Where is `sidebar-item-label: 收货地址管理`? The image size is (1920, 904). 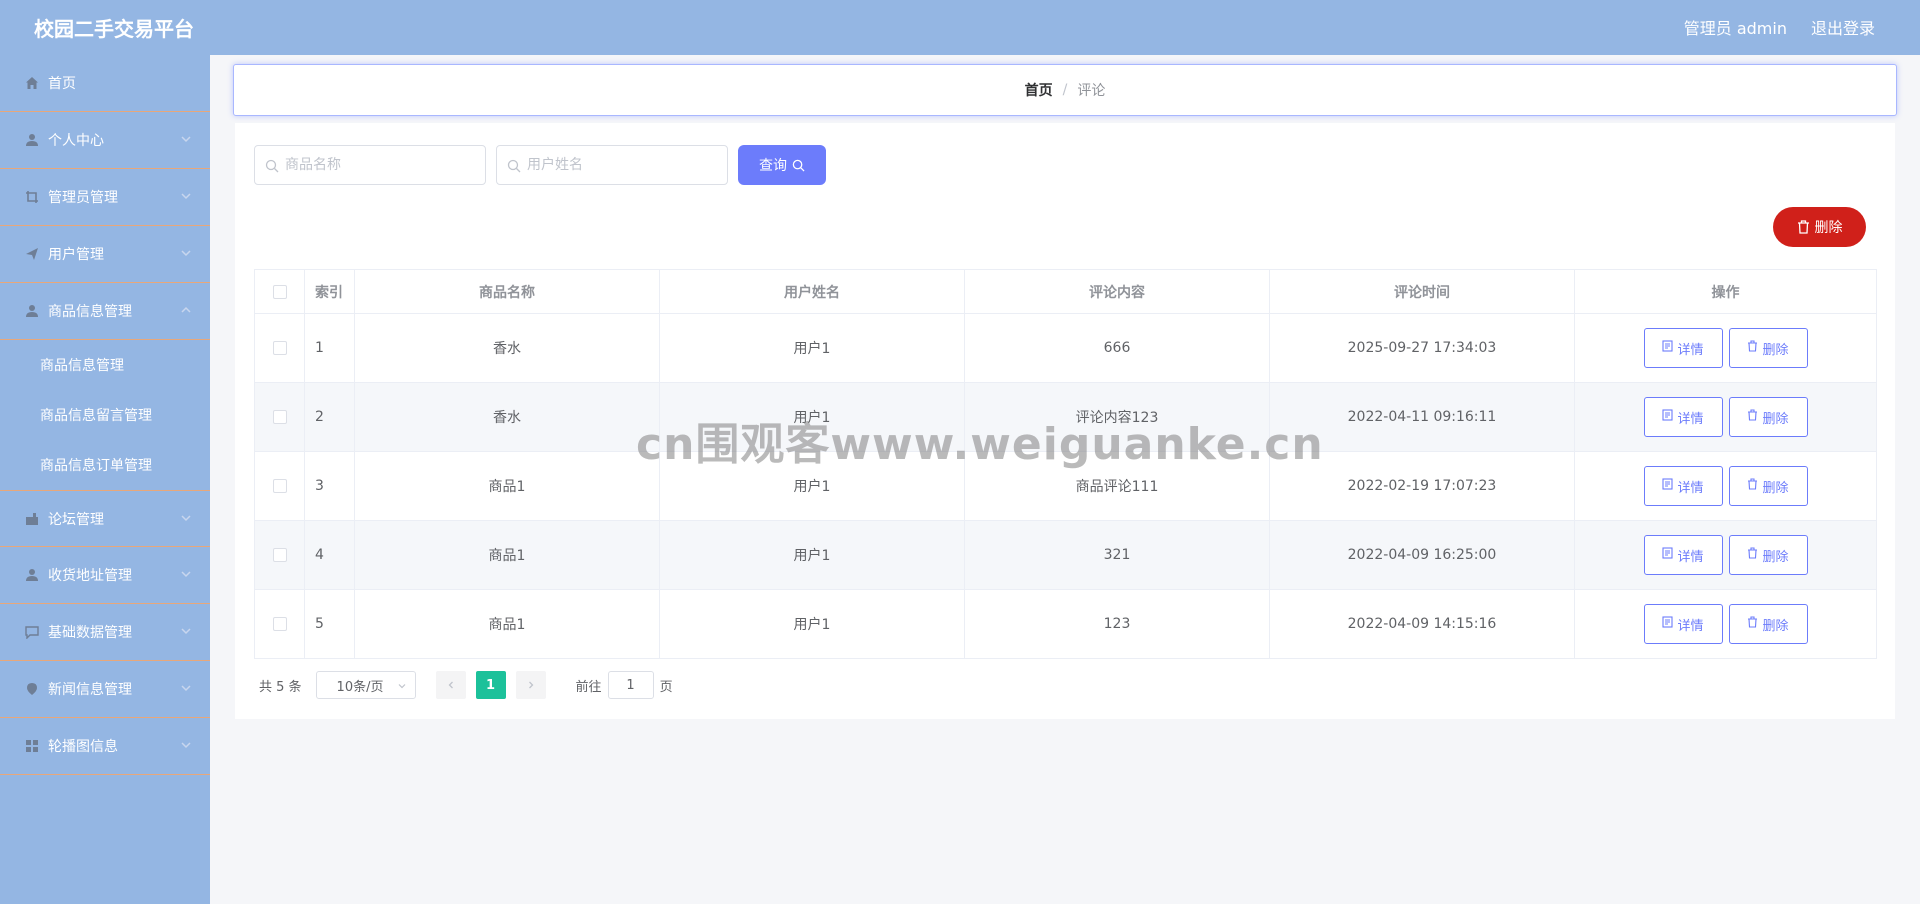 sidebar-item-label: 收货地址管理 is located at coordinates (90, 576).